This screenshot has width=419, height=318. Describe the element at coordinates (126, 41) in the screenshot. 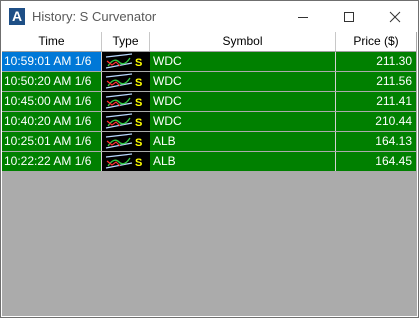

I see `column-header-type: Type` at that location.